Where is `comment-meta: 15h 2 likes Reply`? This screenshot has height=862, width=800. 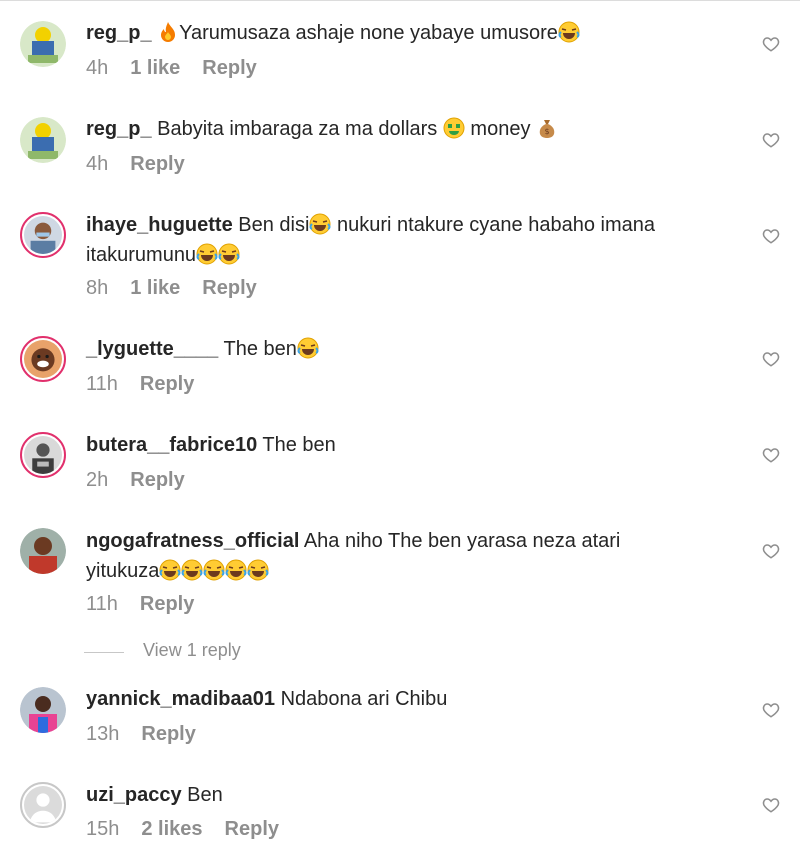
comment-meta: 15h 2 likes Reply is located at coordinates (193, 829).